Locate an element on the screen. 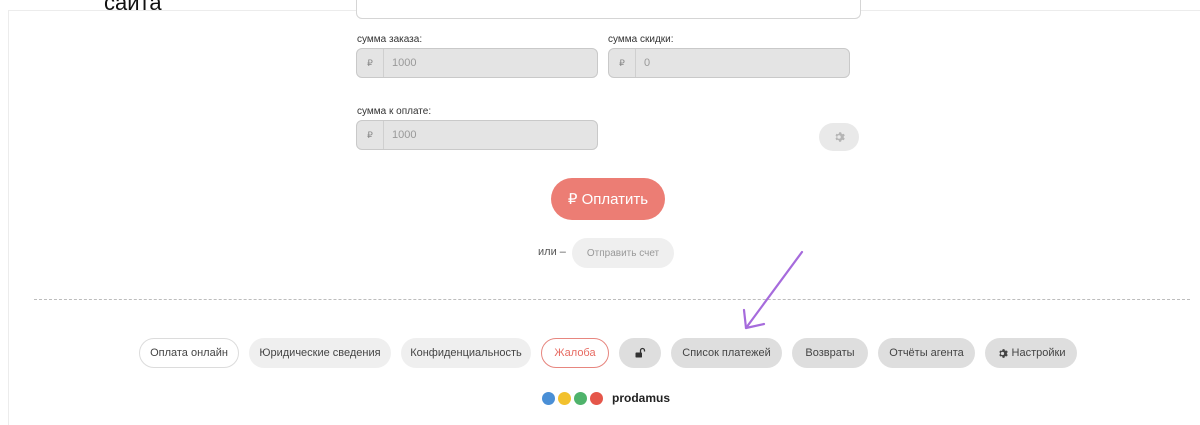 The height and width of the screenshot is (425, 1200). unlock-icon is located at coordinates (640, 352).